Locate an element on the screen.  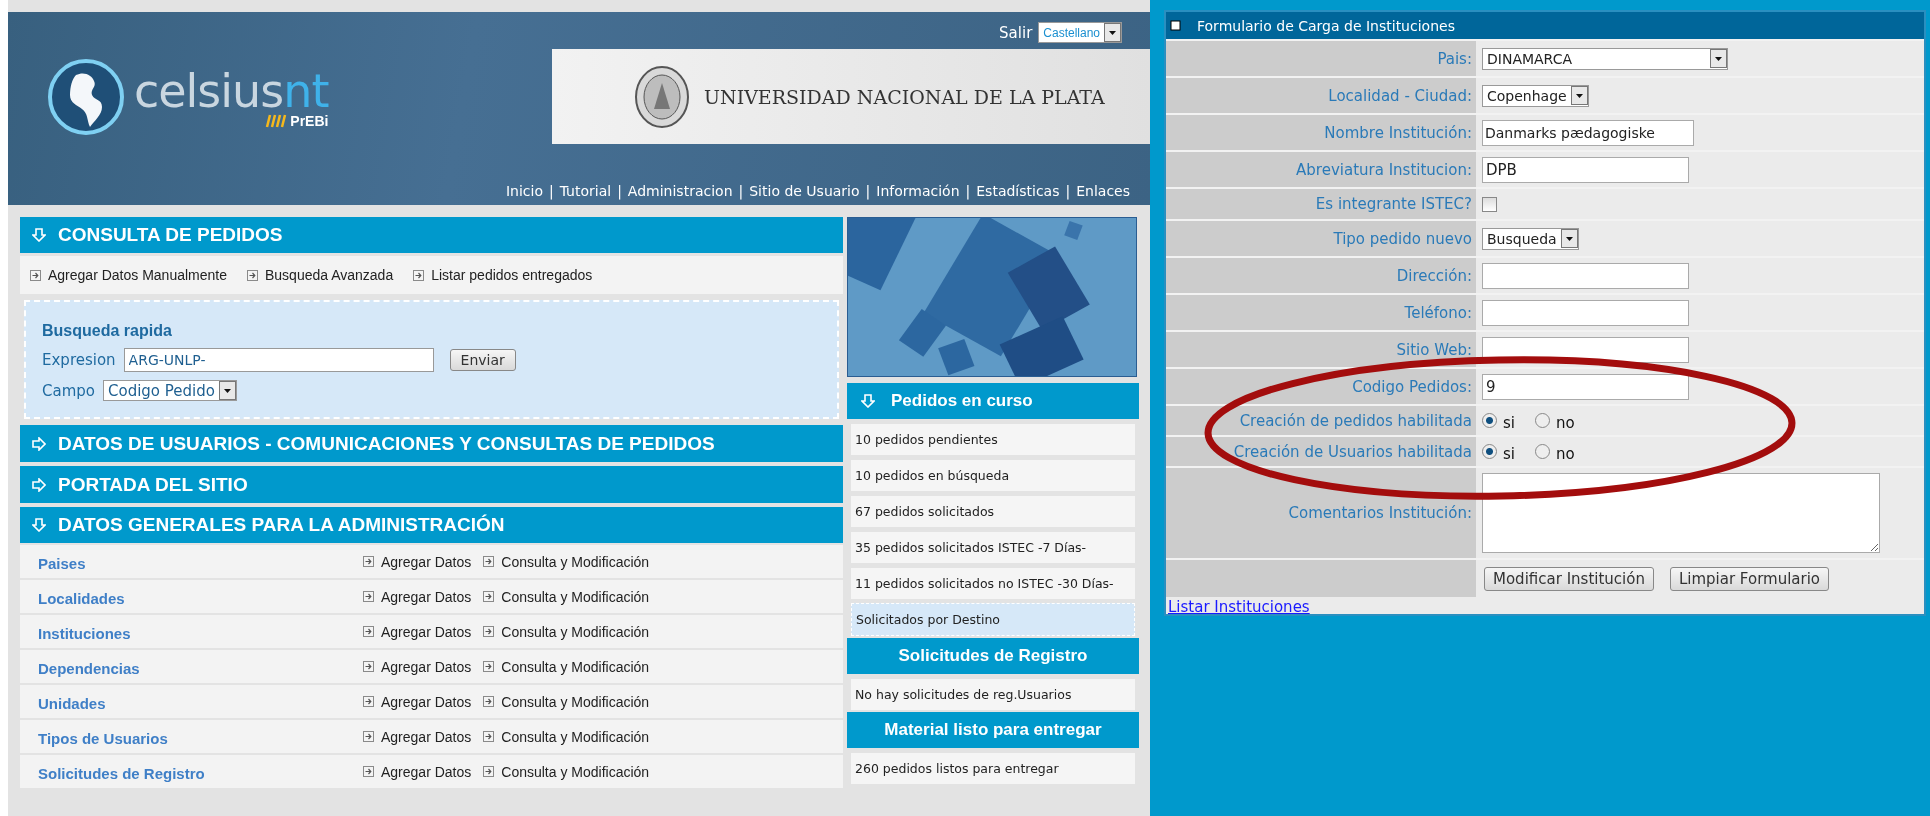
form-title: Formulario de Carga de Instituciones is located at coordinates (1326, 25).